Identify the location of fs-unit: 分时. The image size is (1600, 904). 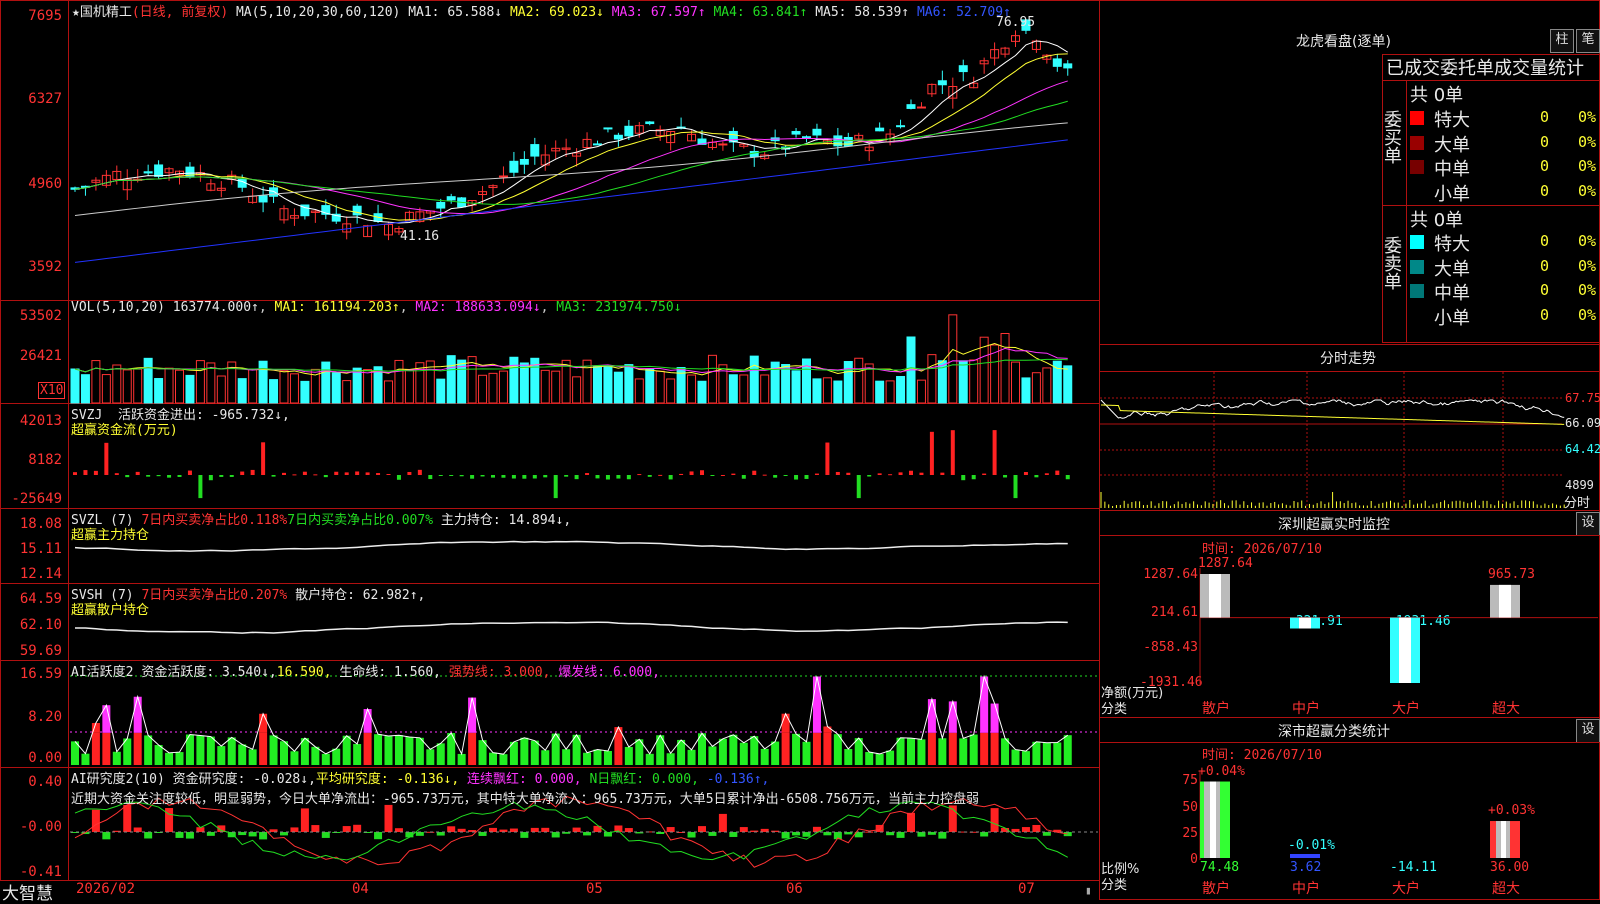
(1577, 503).